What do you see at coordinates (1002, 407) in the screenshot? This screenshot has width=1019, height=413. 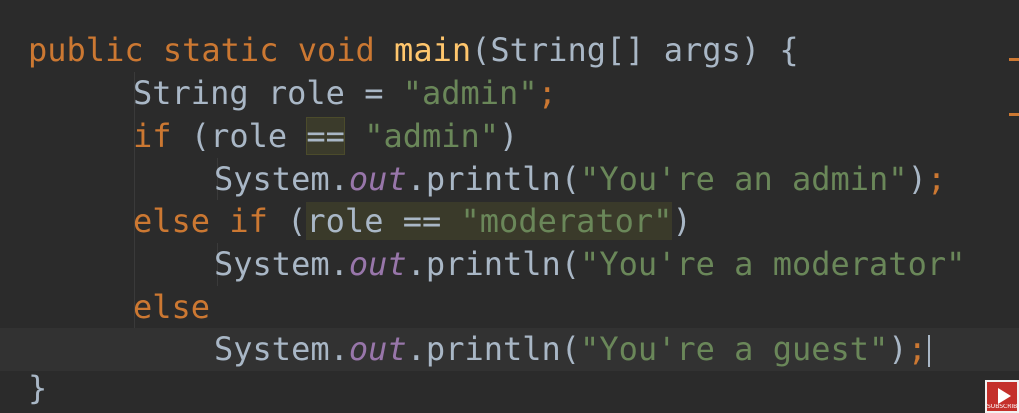 I see `subscribe-label: SUBSCRIBE` at bounding box center [1002, 407].